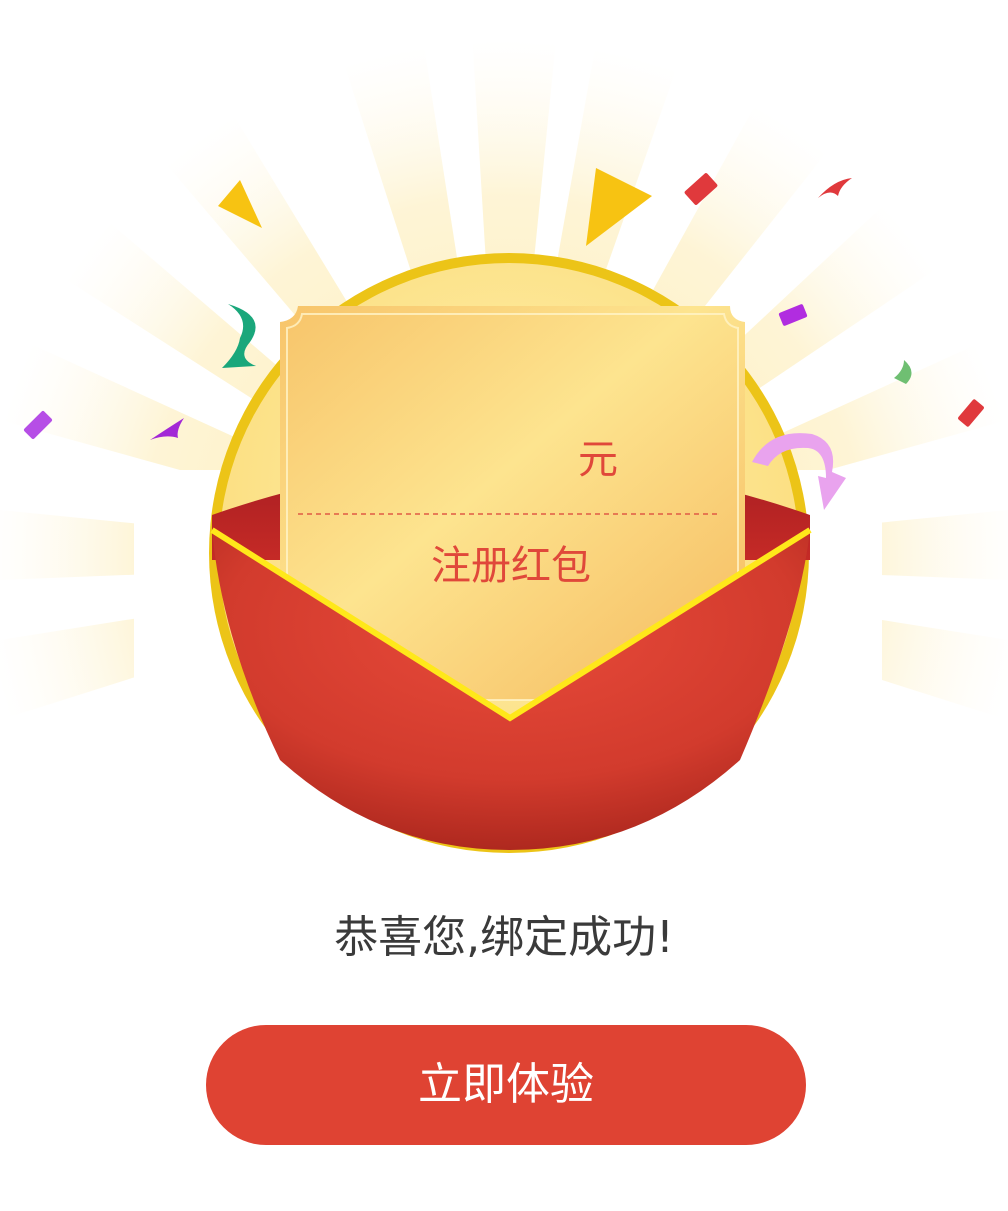 The width and height of the screenshot is (1008, 1211). What do you see at coordinates (511, 566) in the screenshot?
I see `envelope-label: 注册红包` at bounding box center [511, 566].